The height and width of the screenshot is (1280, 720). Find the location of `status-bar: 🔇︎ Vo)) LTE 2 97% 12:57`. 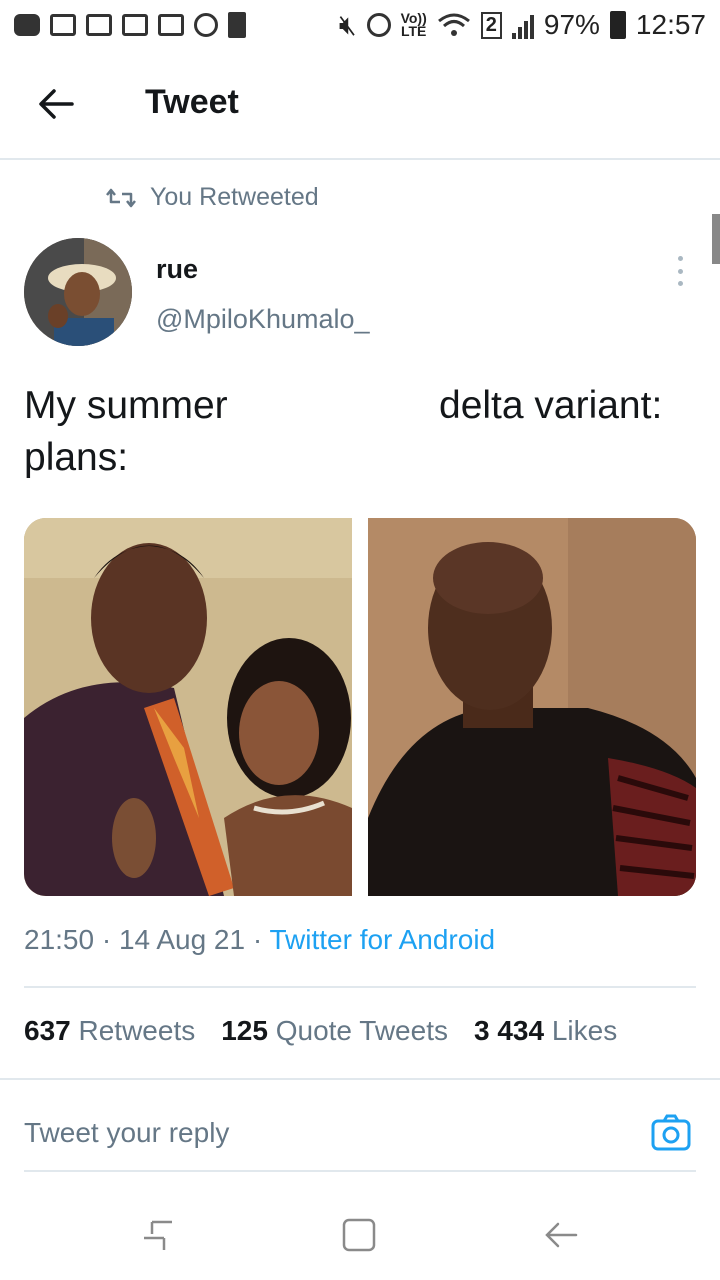

status-bar: 🔇︎ Vo)) LTE 2 97% 12:57 is located at coordinates (360, 25).